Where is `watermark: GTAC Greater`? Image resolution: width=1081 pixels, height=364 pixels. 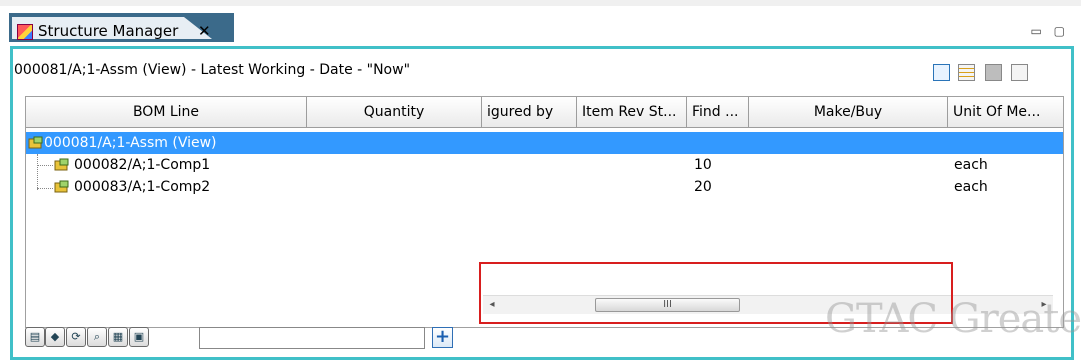
watermark: GTAC Greater is located at coordinates (953, 319).